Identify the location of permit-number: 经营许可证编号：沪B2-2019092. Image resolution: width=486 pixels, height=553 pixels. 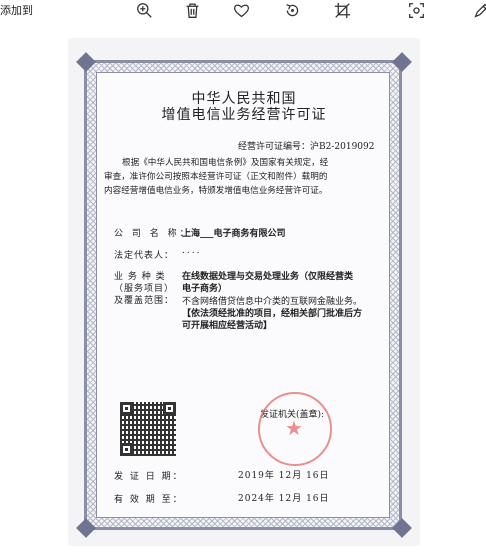
(306, 145).